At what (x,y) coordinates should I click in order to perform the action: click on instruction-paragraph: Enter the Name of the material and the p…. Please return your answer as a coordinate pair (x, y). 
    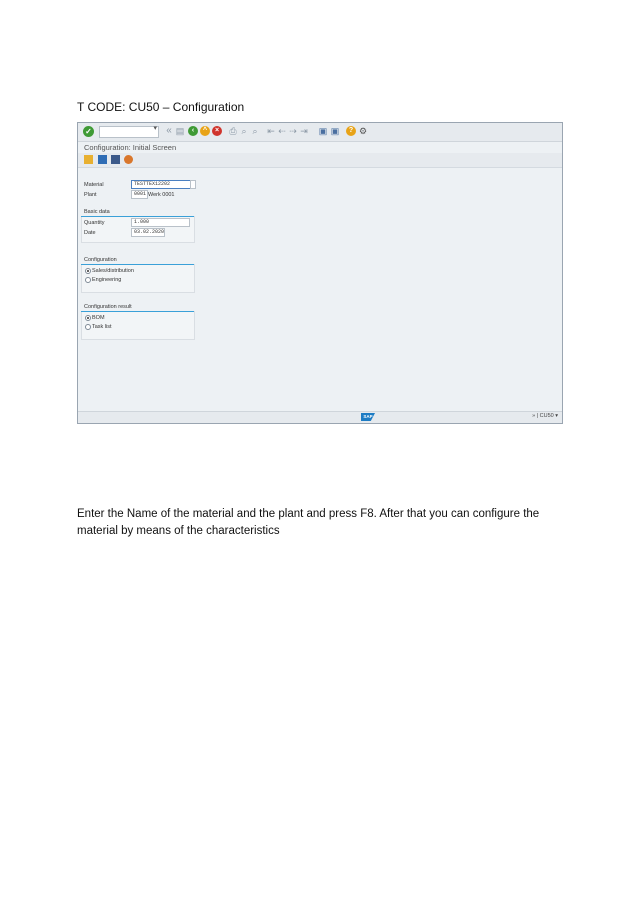
    Looking at the image, I should click on (308, 522).